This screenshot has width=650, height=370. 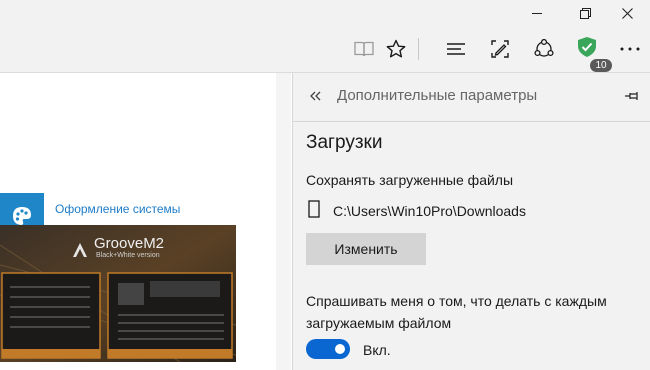 I want to click on pin-button, so click(x=632, y=96).